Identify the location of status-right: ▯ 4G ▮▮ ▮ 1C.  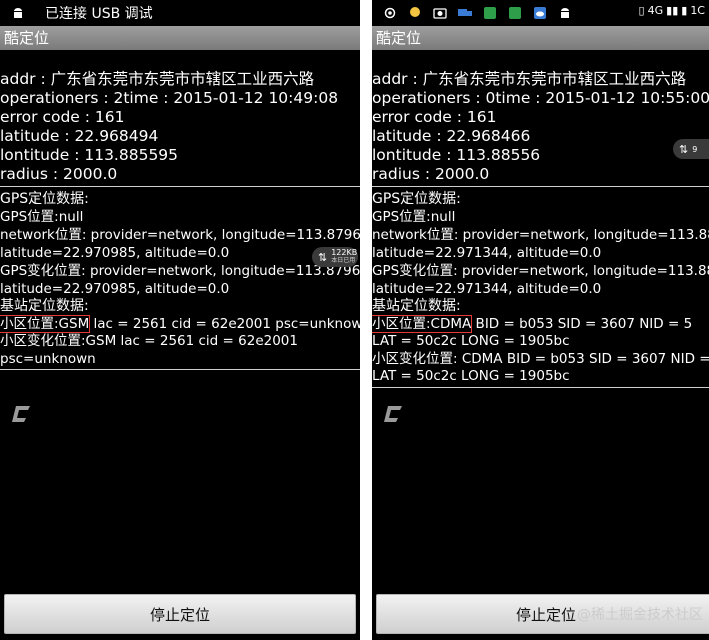
(670, 10).